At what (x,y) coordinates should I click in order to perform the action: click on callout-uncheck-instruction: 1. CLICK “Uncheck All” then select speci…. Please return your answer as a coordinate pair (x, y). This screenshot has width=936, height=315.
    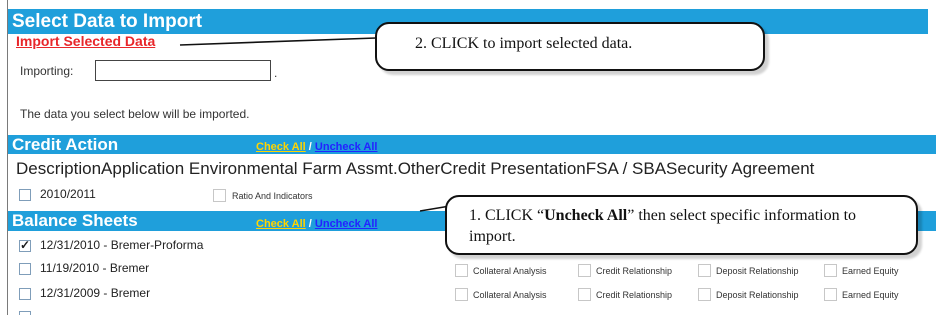
    Looking at the image, I should click on (681, 225).